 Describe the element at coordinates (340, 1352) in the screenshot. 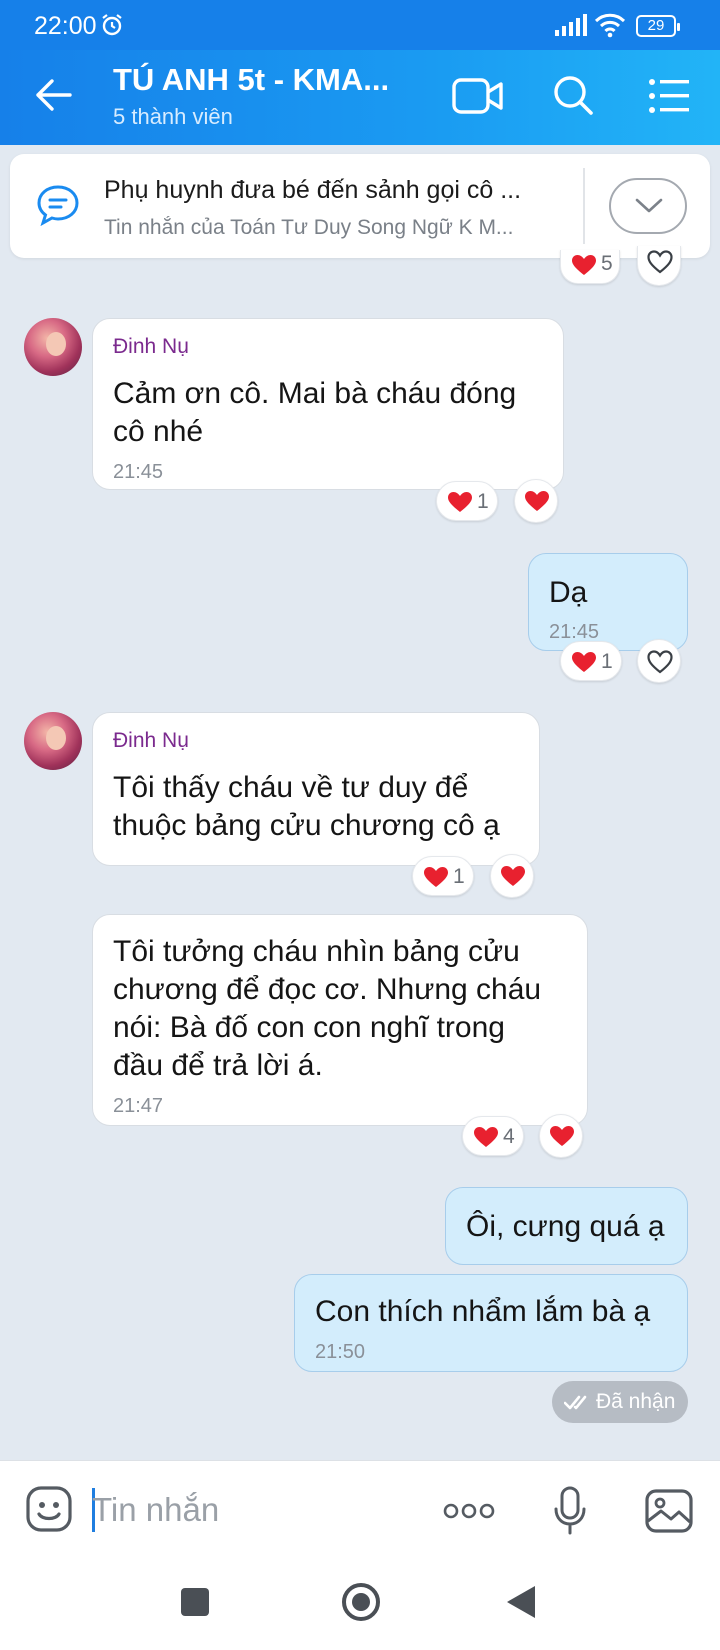

I see `message-time: 21:50` at that location.